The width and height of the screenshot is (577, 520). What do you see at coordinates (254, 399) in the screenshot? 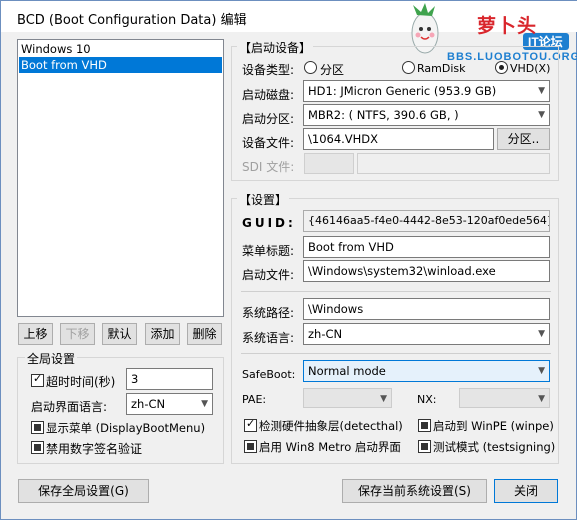
I see `pae-label: PAE:` at bounding box center [254, 399].